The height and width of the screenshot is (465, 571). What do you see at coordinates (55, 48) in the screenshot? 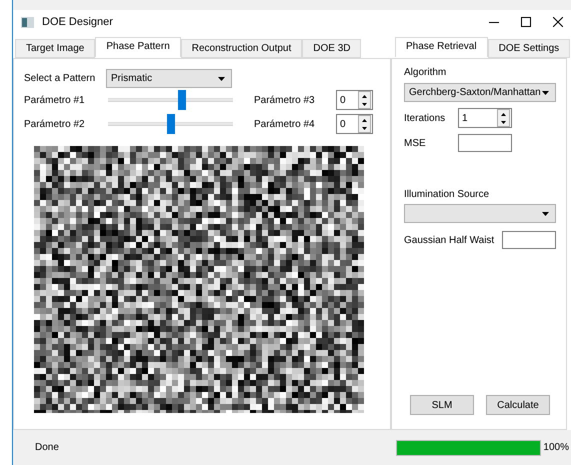
I see `tab: Target Image` at bounding box center [55, 48].